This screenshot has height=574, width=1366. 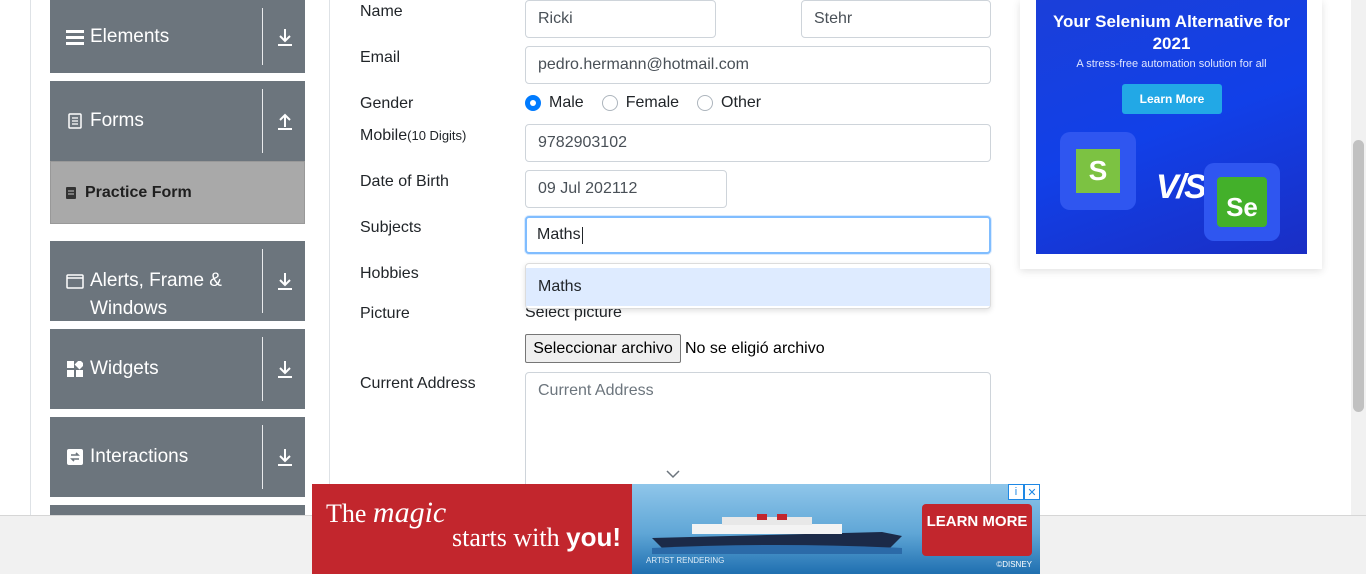 I want to click on ad-brand: ©DISNEY, so click(x=1014, y=564).